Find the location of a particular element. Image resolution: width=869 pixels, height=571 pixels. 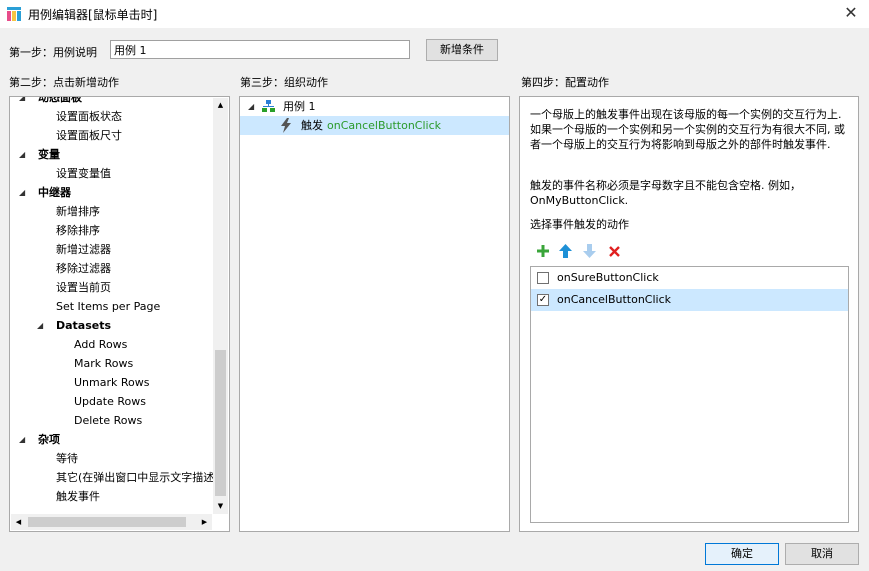

tree-item: 移除过滤器 is located at coordinates (110, 268).